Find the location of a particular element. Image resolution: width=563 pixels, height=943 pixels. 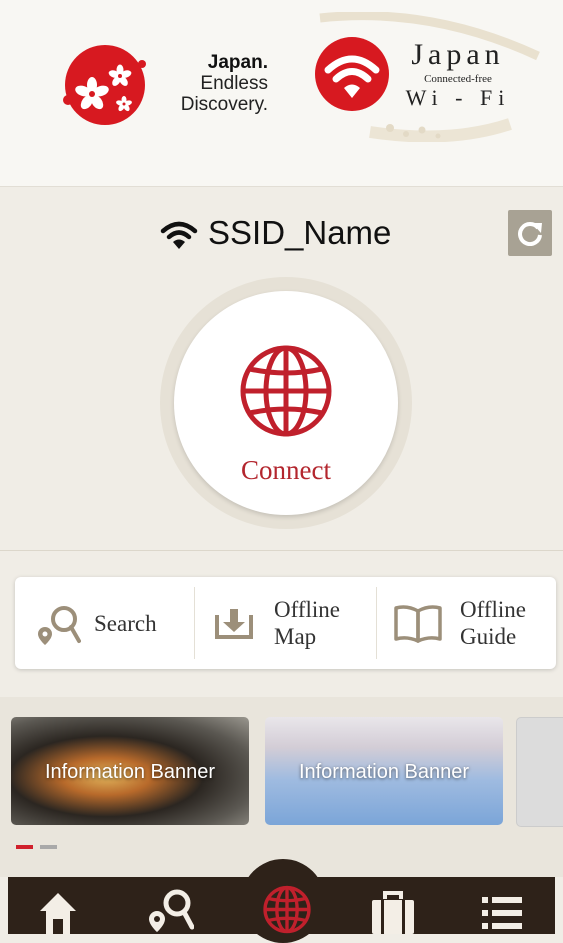

pager-dot-active is located at coordinates (24, 847).